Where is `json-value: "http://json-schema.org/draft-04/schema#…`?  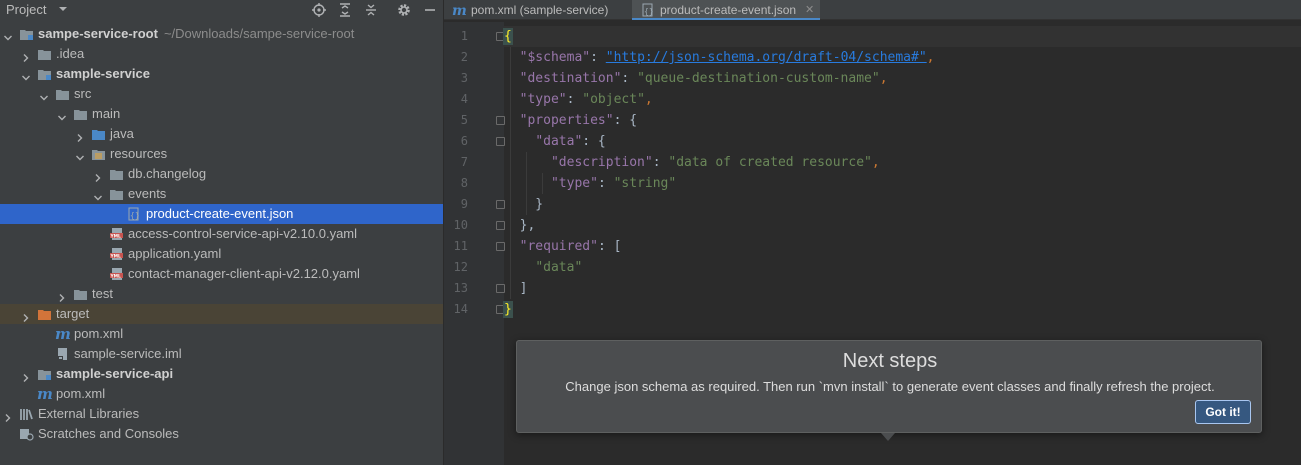
json-value: "http://json-schema.org/draft-04/schema#… is located at coordinates (766, 57).